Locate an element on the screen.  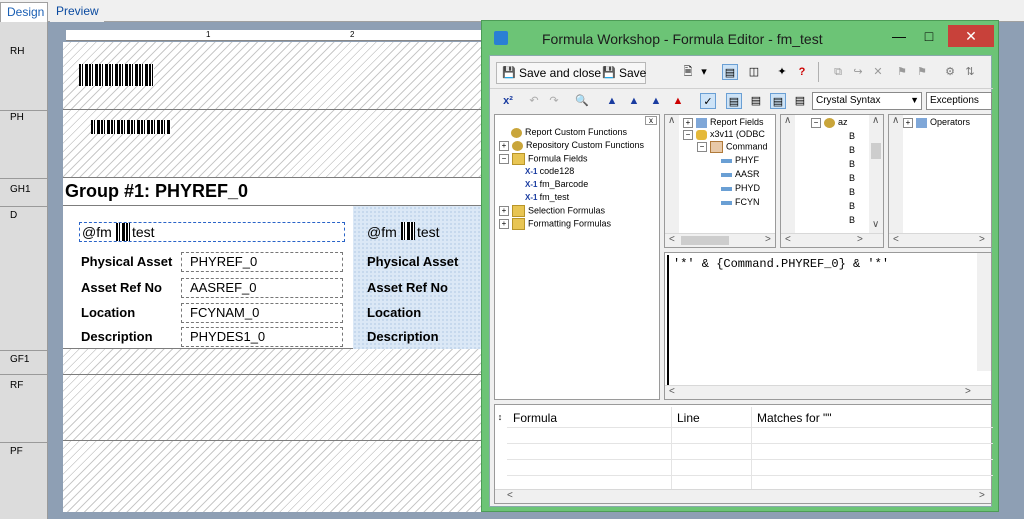
function-tree-icon: ▤ is located at coordinates (756, 101).